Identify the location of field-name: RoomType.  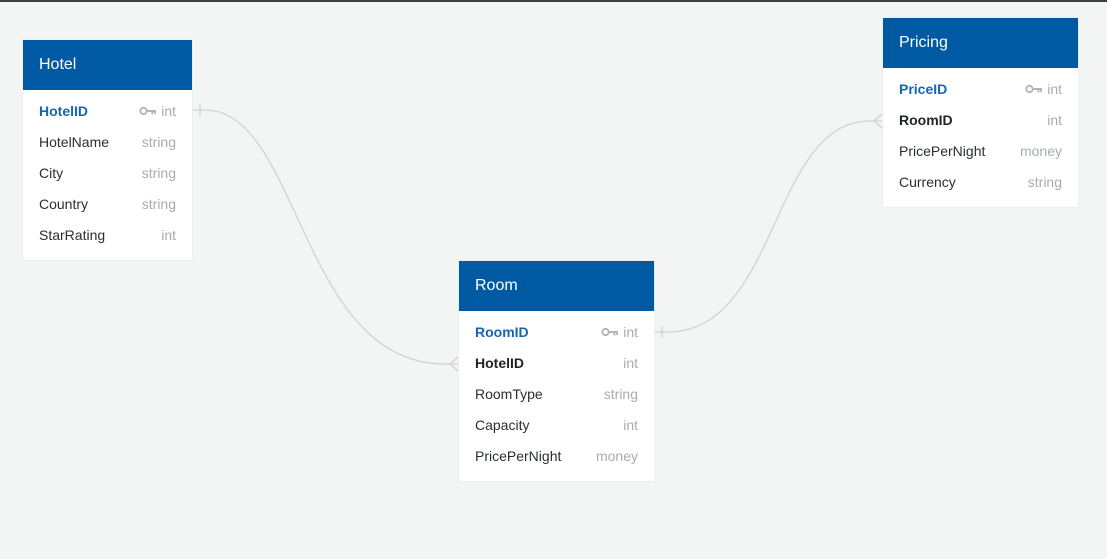
(509, 393).